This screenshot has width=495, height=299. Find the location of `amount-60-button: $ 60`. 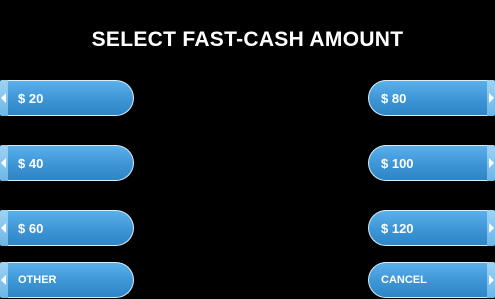

amount-60-button: $ 60 is located at coordinates (71, 228).